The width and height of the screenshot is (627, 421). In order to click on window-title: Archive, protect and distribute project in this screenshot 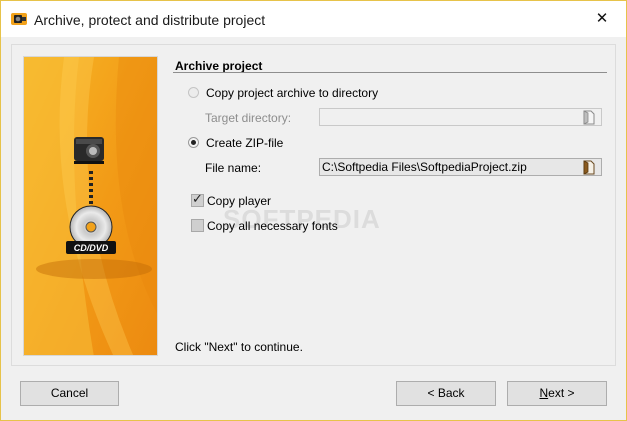, I will do `click(150, 20)`.